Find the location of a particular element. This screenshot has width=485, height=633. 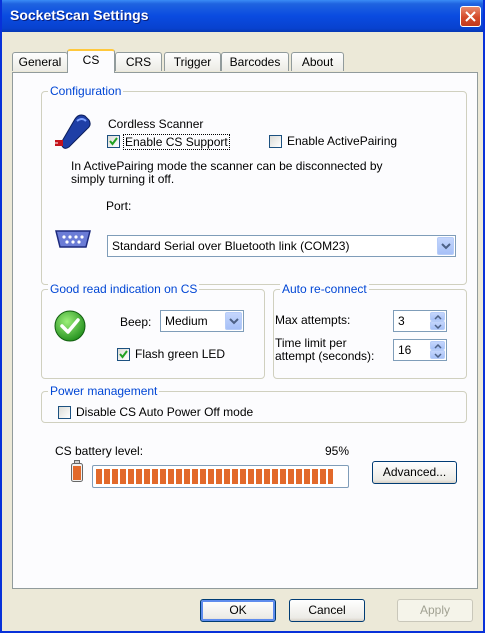

close-icon is located at coordinates (470, 16).